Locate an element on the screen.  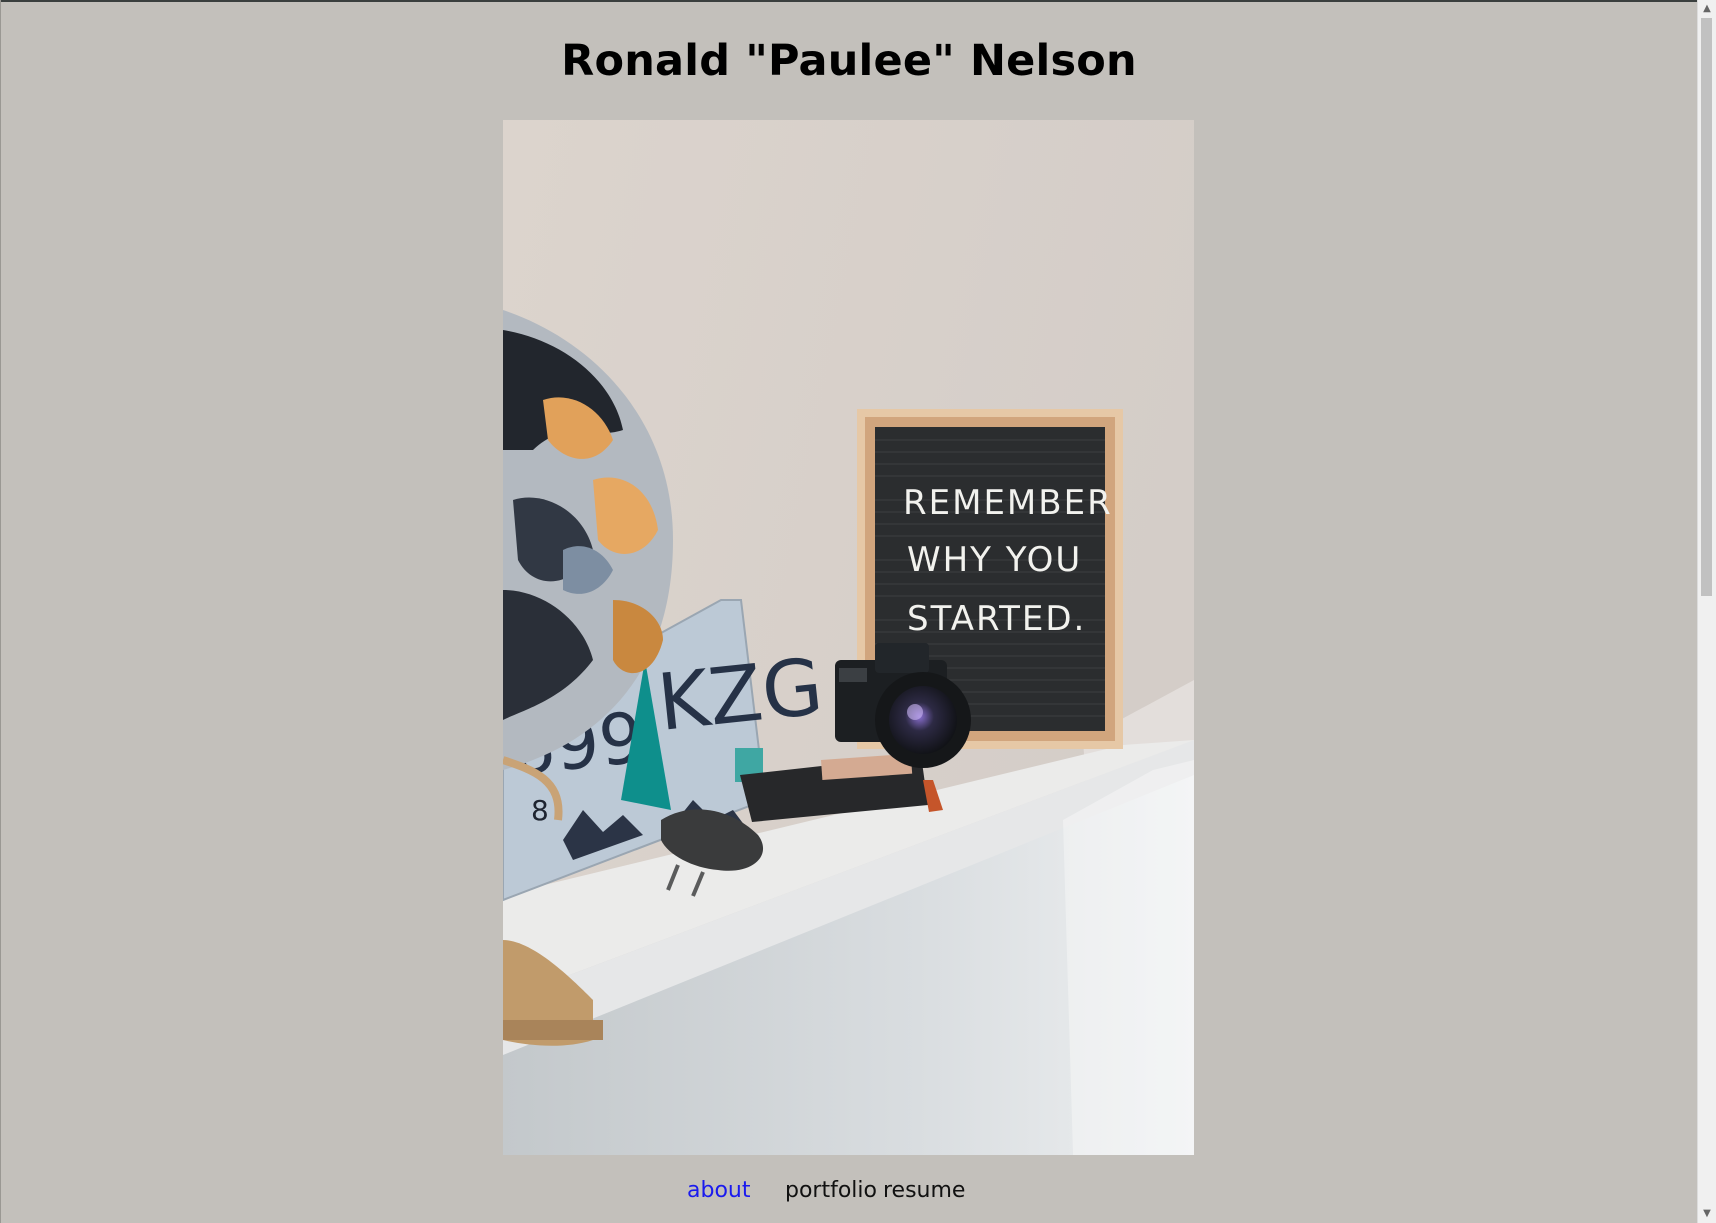
scrollbar-thumb is located at coordinates (1706, 307).